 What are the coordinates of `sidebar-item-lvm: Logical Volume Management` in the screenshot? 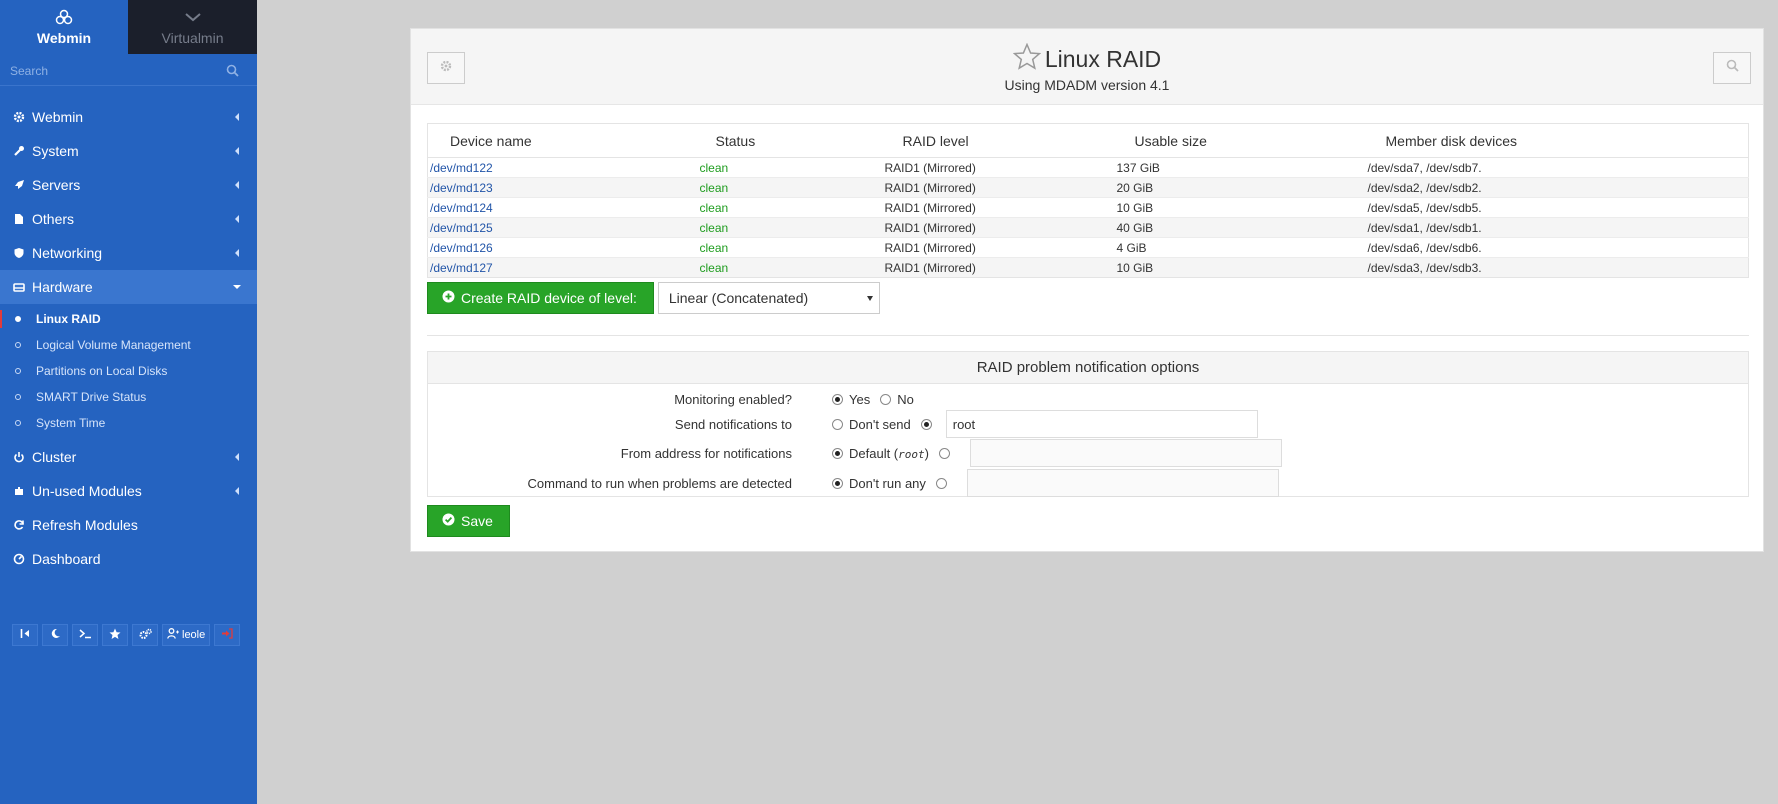 It's located at (128, 345).